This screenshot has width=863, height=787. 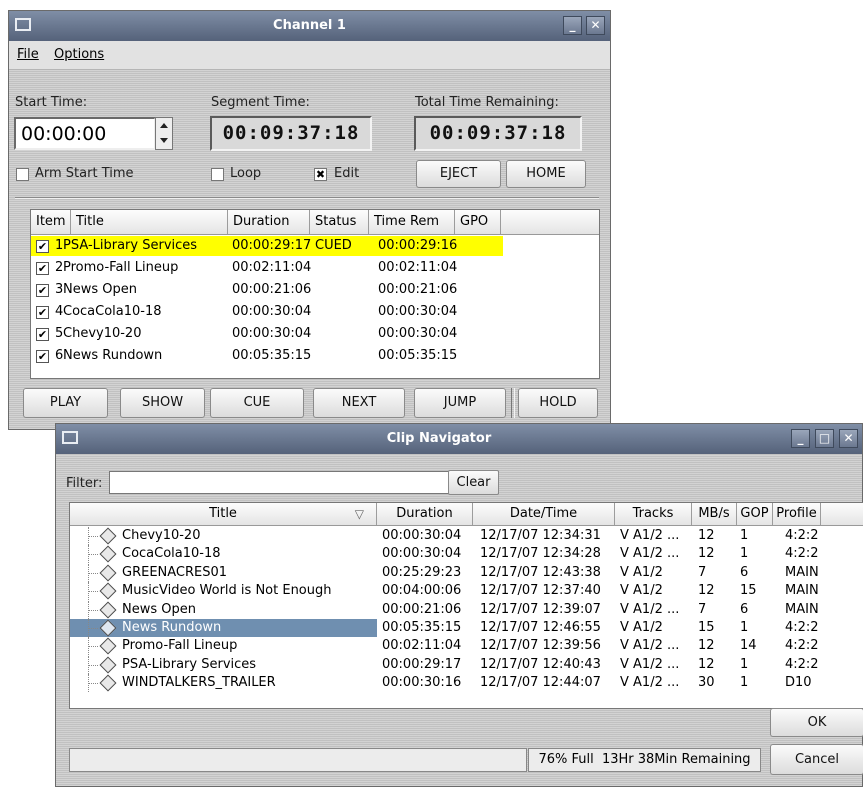 What do you see at coordinates (79, 54) in the screenshot?
I see `menu-options: Options` at bounding box center [79, 54].